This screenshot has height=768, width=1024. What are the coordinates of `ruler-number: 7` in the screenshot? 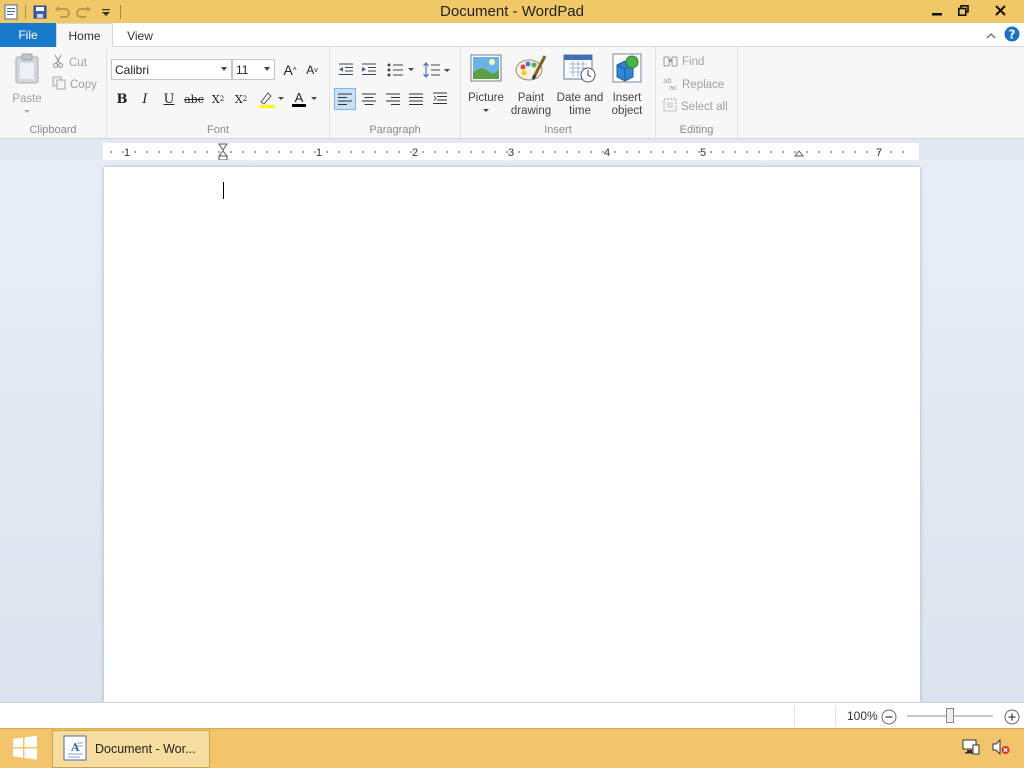 It's located at (879, 153).